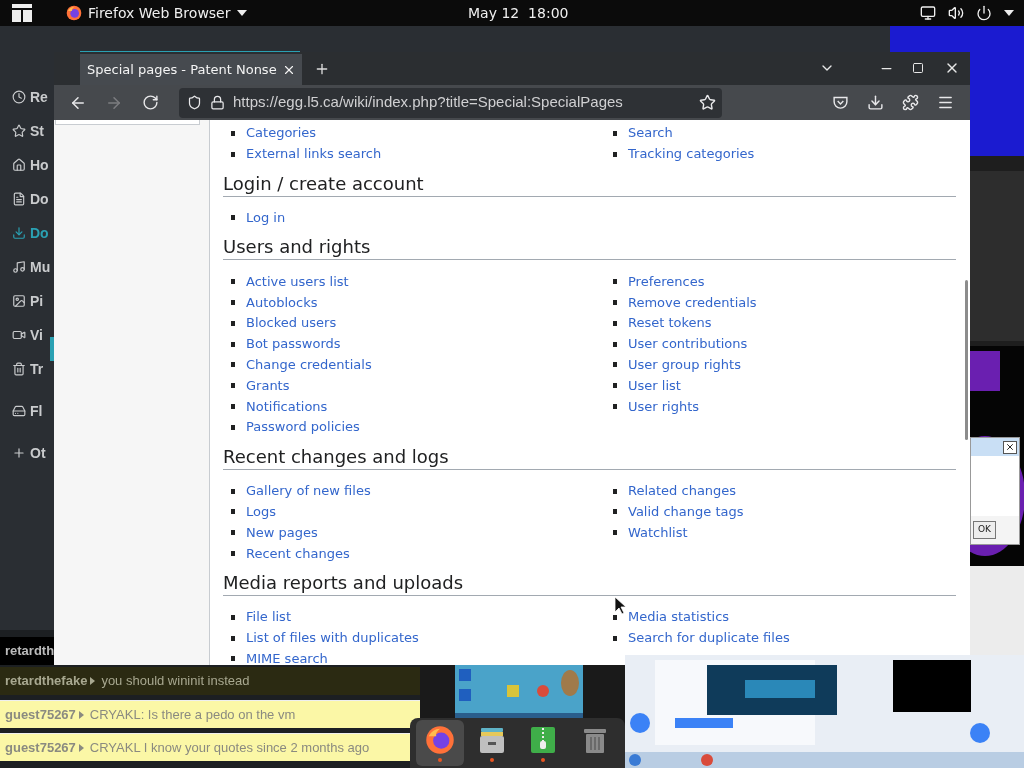  Describe the element at coordinates (293, 344) in the screenshot. I see `special-page-link: Bot passwords` at that location.